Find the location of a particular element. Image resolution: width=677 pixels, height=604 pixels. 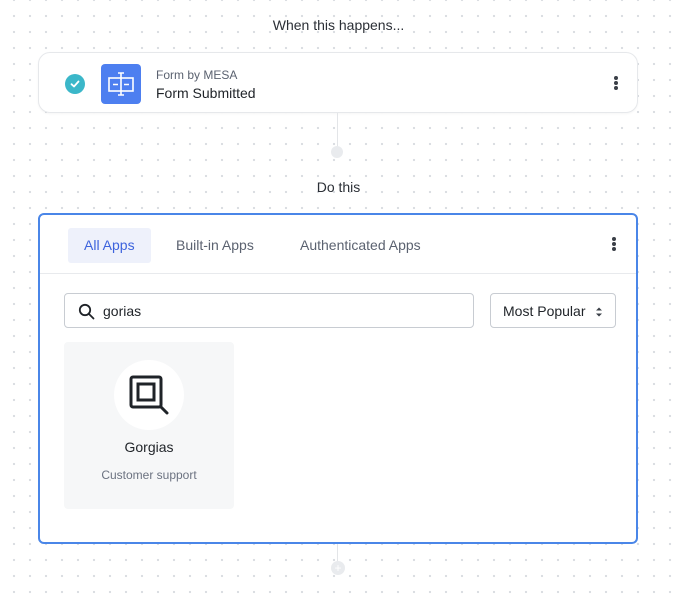

search-input is located at coordinates (283, 310).